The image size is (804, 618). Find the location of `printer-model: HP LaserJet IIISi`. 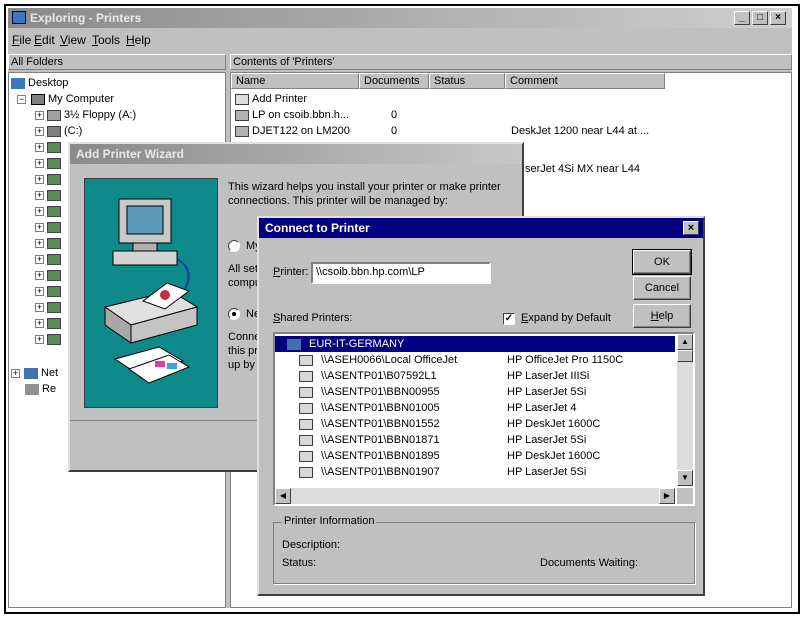

printer-model: HP LaserJet IIISi is located at coordinates (548, 376).